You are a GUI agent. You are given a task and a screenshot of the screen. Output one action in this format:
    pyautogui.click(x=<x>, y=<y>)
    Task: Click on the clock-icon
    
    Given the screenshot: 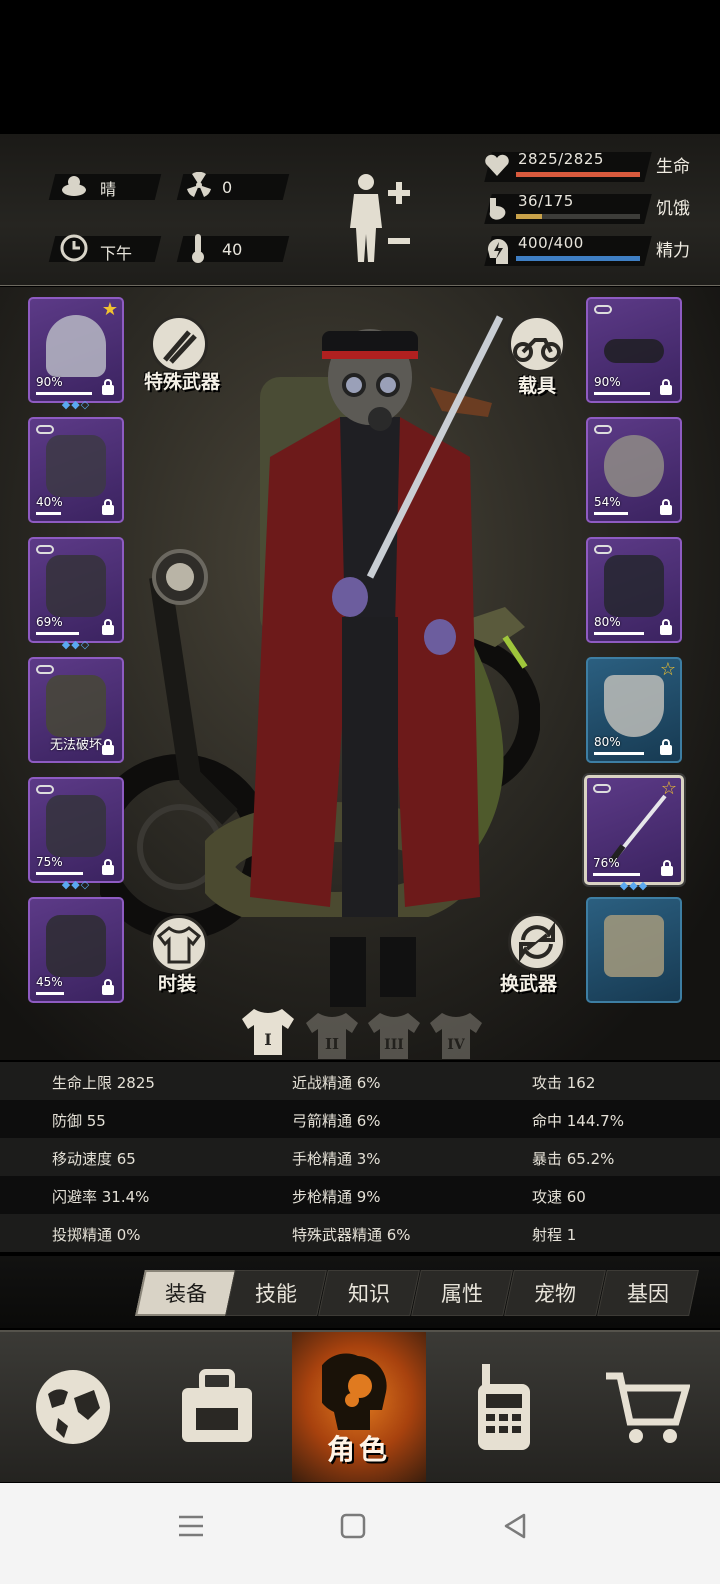 What is the action you would take?
    pyautogui.click(x=74, y=248)
    